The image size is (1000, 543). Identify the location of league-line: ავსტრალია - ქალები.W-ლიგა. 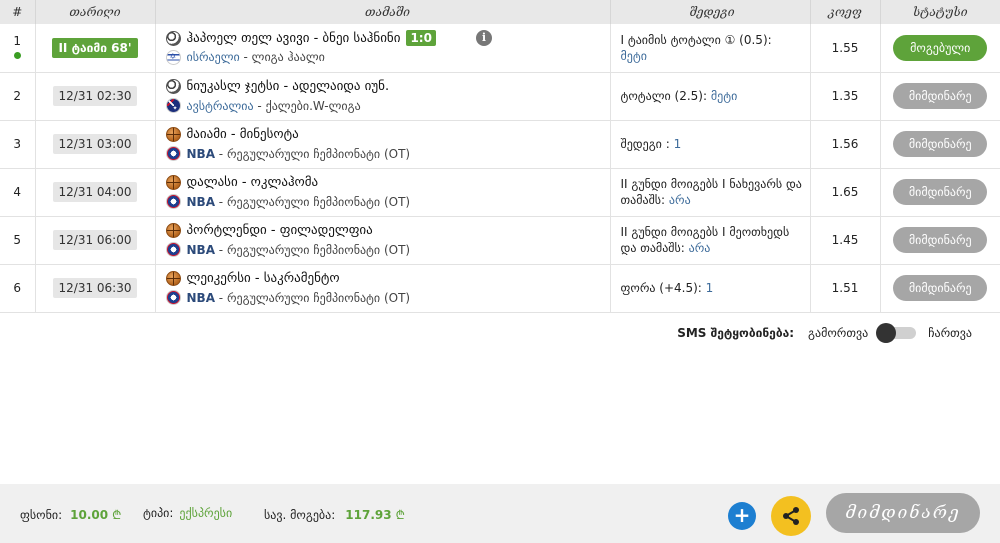
(387, 105).